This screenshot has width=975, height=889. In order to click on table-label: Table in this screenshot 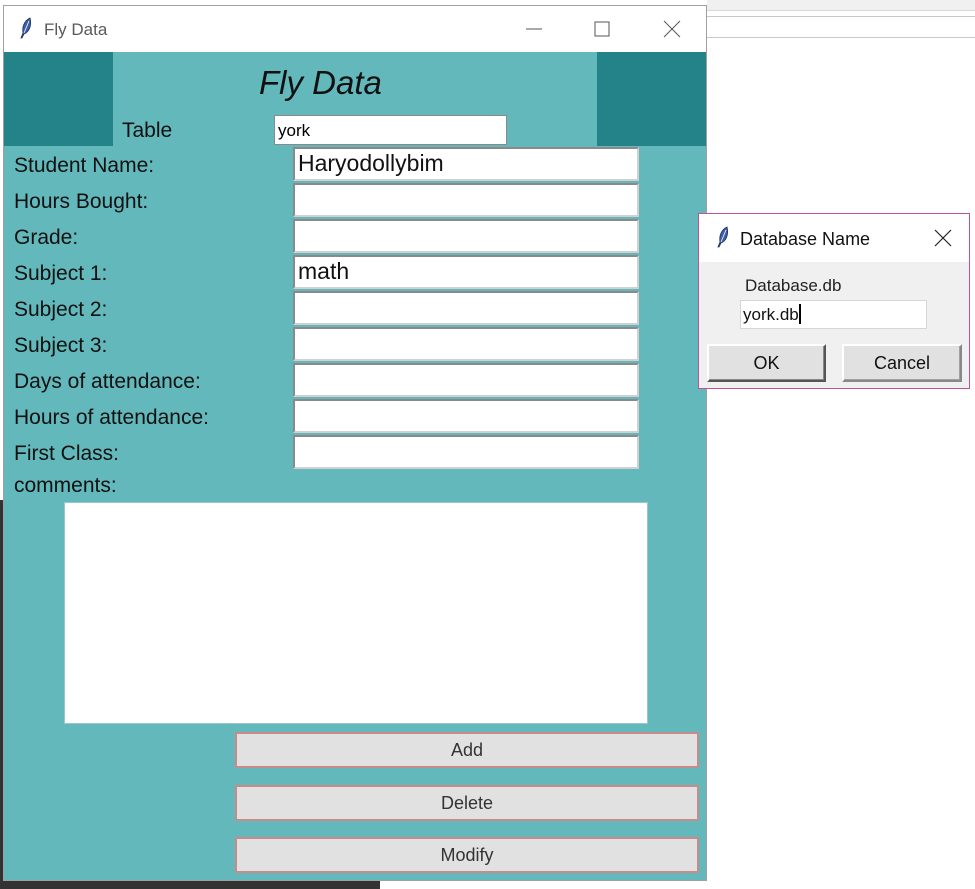, I will do `click(147, 130)`.